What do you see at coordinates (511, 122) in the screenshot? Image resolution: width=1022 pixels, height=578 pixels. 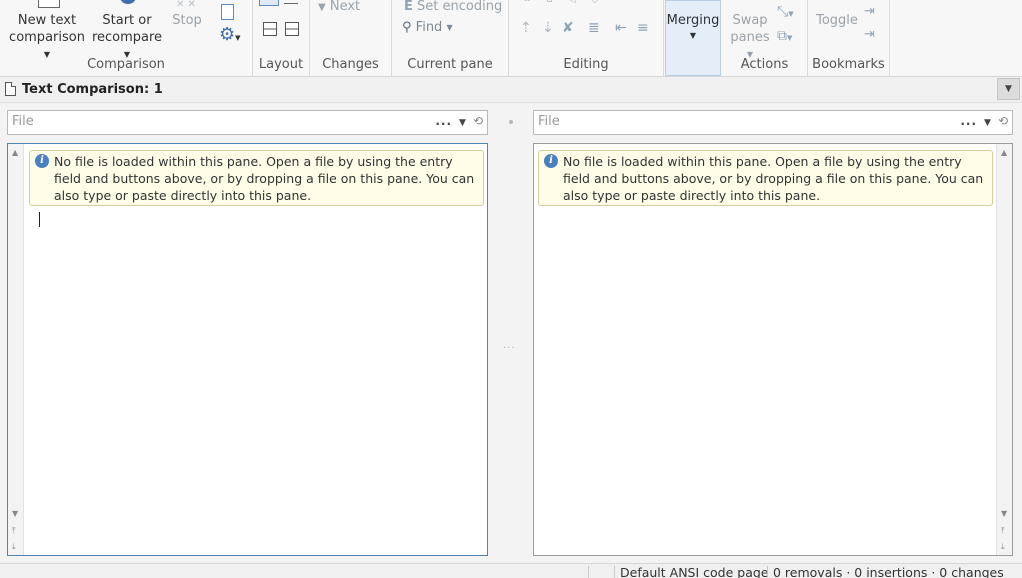 I see `splitter-dot` at bounding box center [511, 122].